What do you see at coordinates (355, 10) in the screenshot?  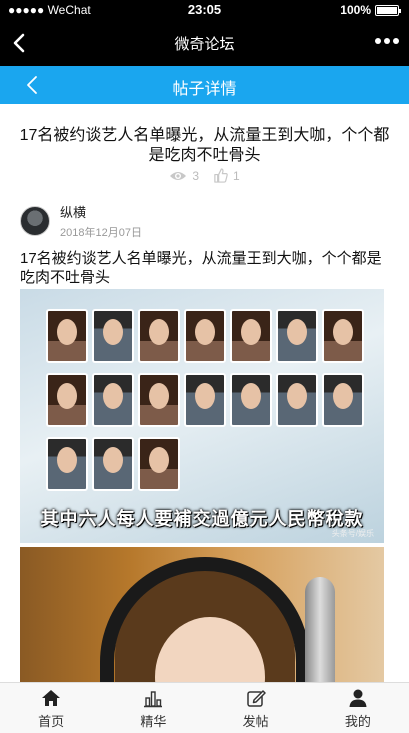 I see `battery-percent: 100%` at bounding box center [355, 10].